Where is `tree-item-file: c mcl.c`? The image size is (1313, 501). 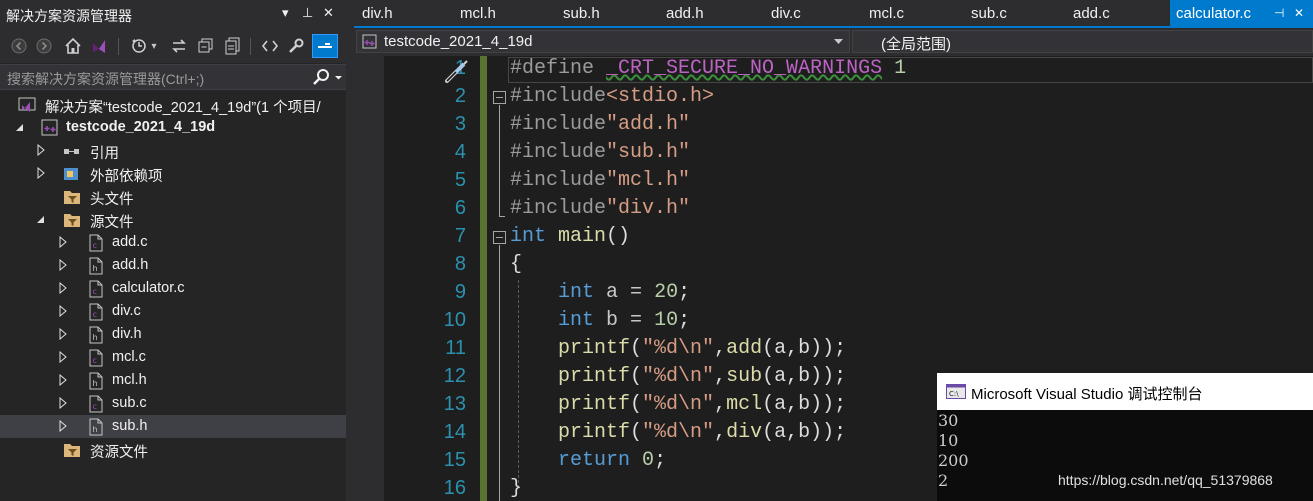
tree-item-file: c mcl.c is located at coordinates (173, 357).